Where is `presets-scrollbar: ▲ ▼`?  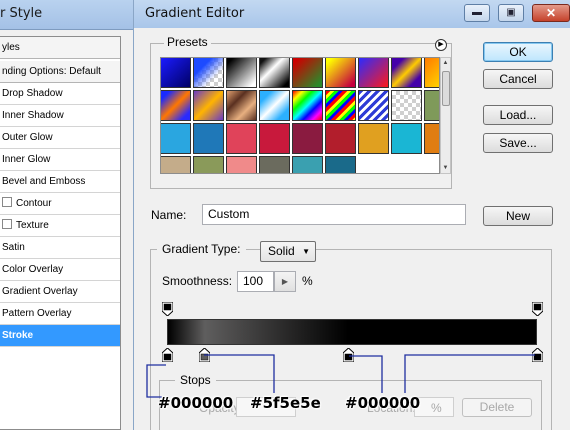 presets-scrollbar: ▲ ▼ is located at coordinates (445, 115).